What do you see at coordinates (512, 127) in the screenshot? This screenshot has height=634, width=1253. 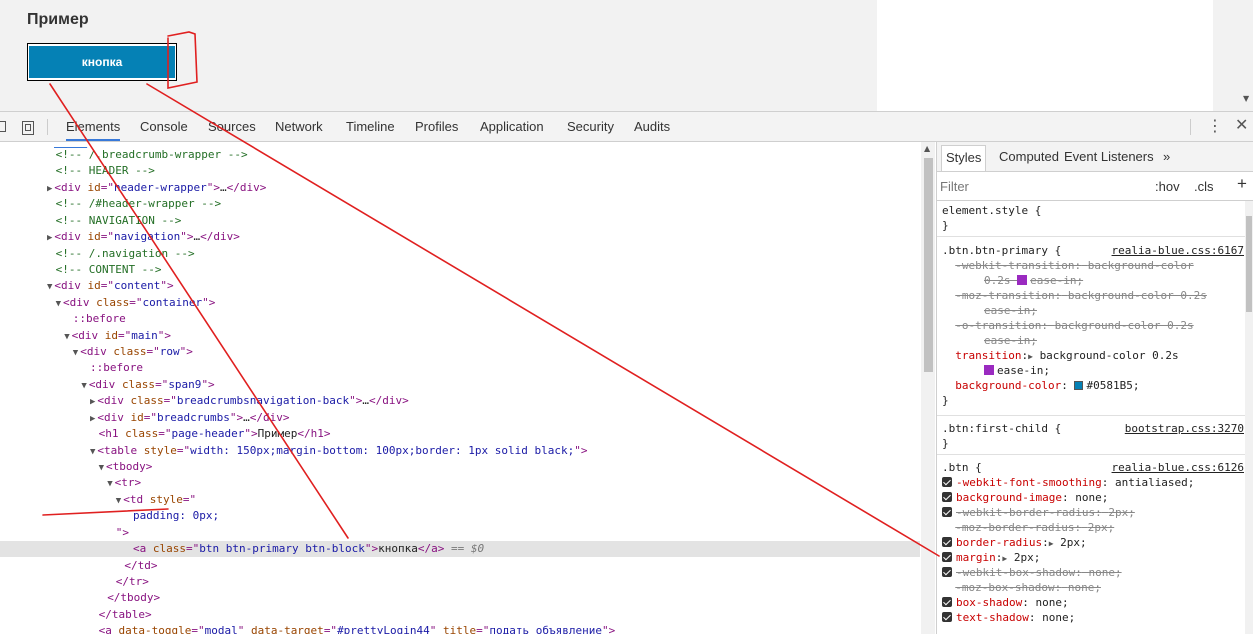 I see `tab-application: Application` at bounding box center [512, 127].